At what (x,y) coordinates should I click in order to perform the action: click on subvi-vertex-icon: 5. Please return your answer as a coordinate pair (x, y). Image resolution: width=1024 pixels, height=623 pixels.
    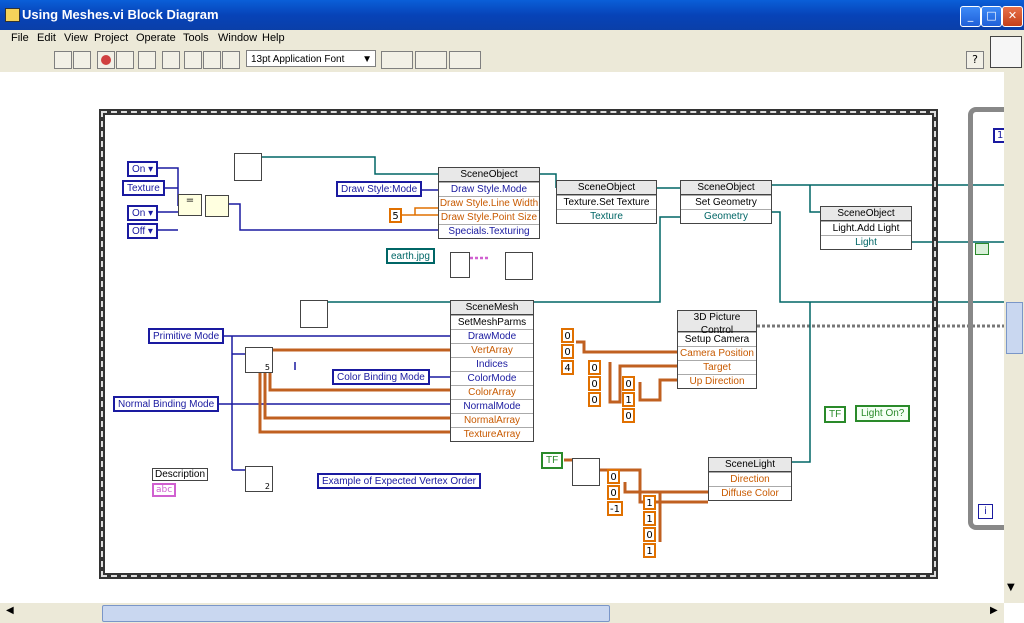
    Looking at the image, I should click on (259, 360).